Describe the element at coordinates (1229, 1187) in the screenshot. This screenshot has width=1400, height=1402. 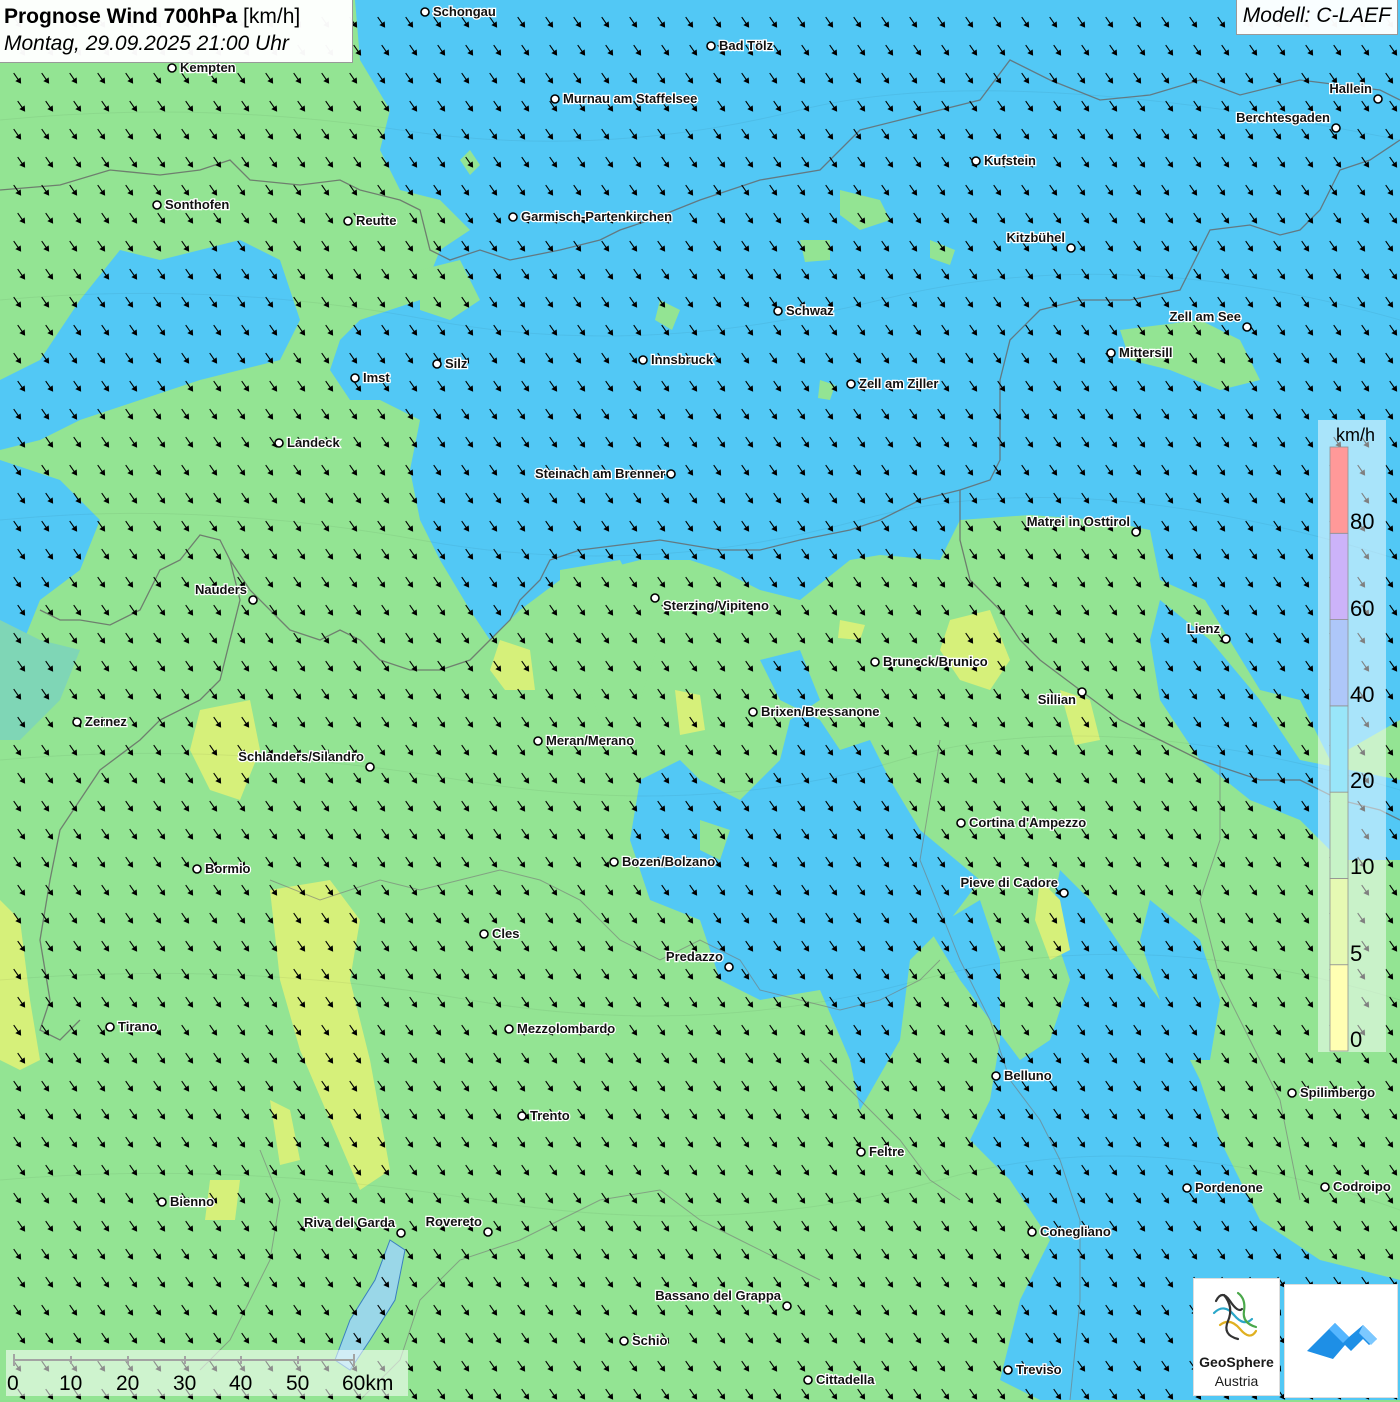
I see `city-label: Pordenone` at that location.